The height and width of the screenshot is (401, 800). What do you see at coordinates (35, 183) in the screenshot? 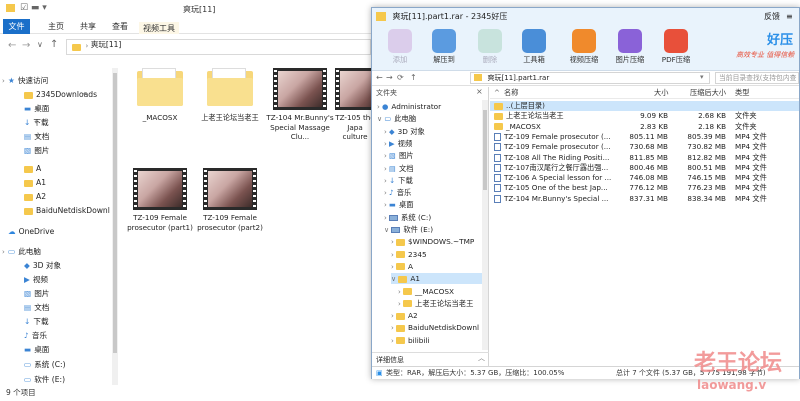
I see `sidebar-item: A1` at bounding box center [35, 183].